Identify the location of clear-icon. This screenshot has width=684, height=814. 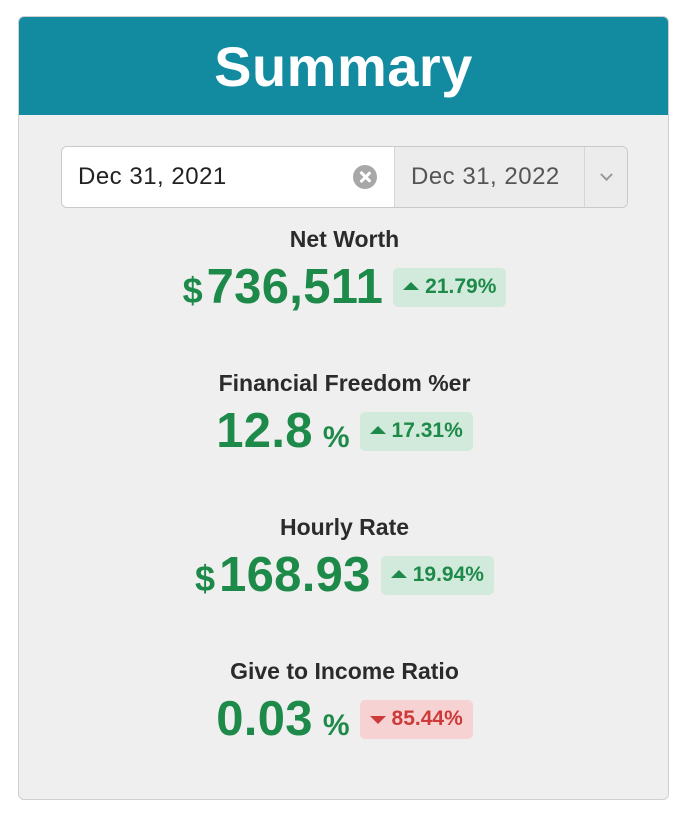
(365, 177).